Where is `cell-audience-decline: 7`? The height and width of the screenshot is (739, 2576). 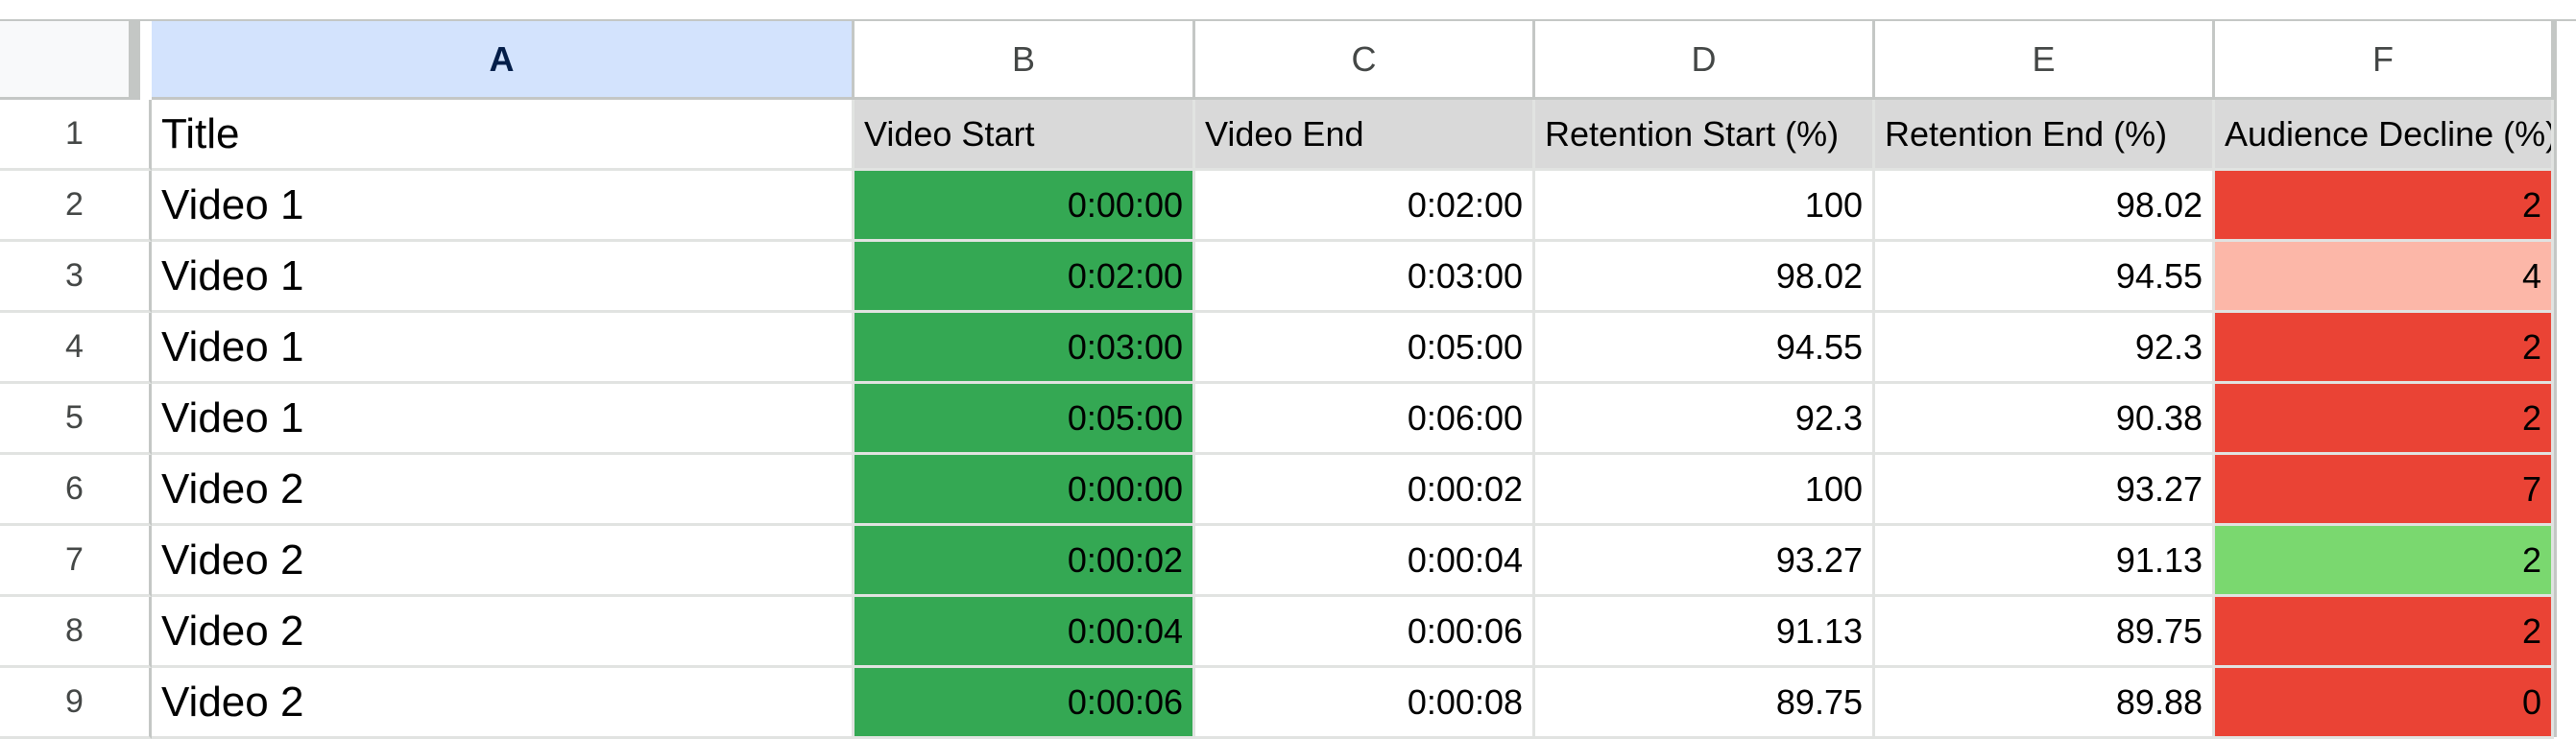 cell-audience-decline: 7 is located at coordinates (2384, 490).